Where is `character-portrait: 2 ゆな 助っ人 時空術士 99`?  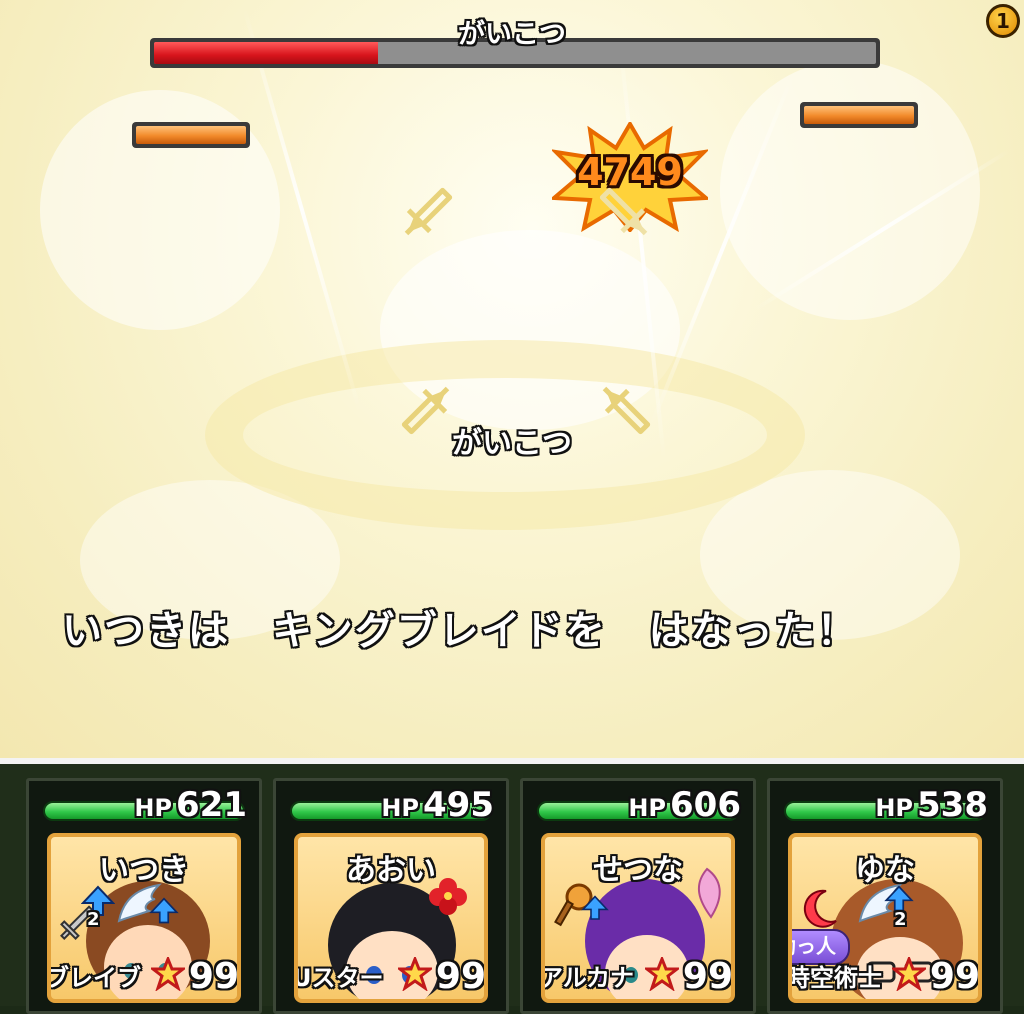 character-portrait: 2 ゆな 助っ人 時空術士 99 is located at coordinates (885, 918).